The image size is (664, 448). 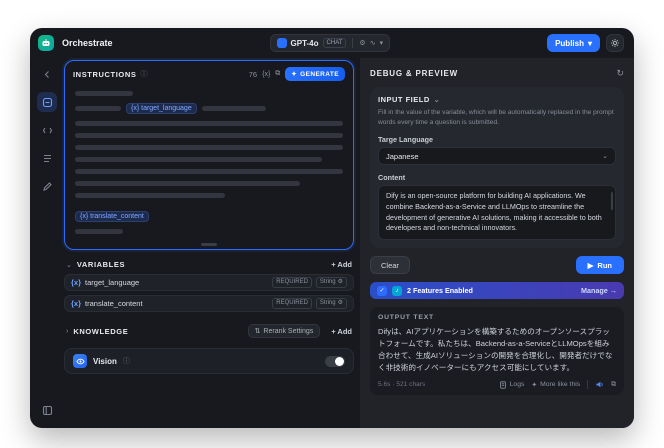 What do you see at coordinates (569, 43) in the screenshot?
I see `publish-label: Publish` at bounding box center [569, 43].